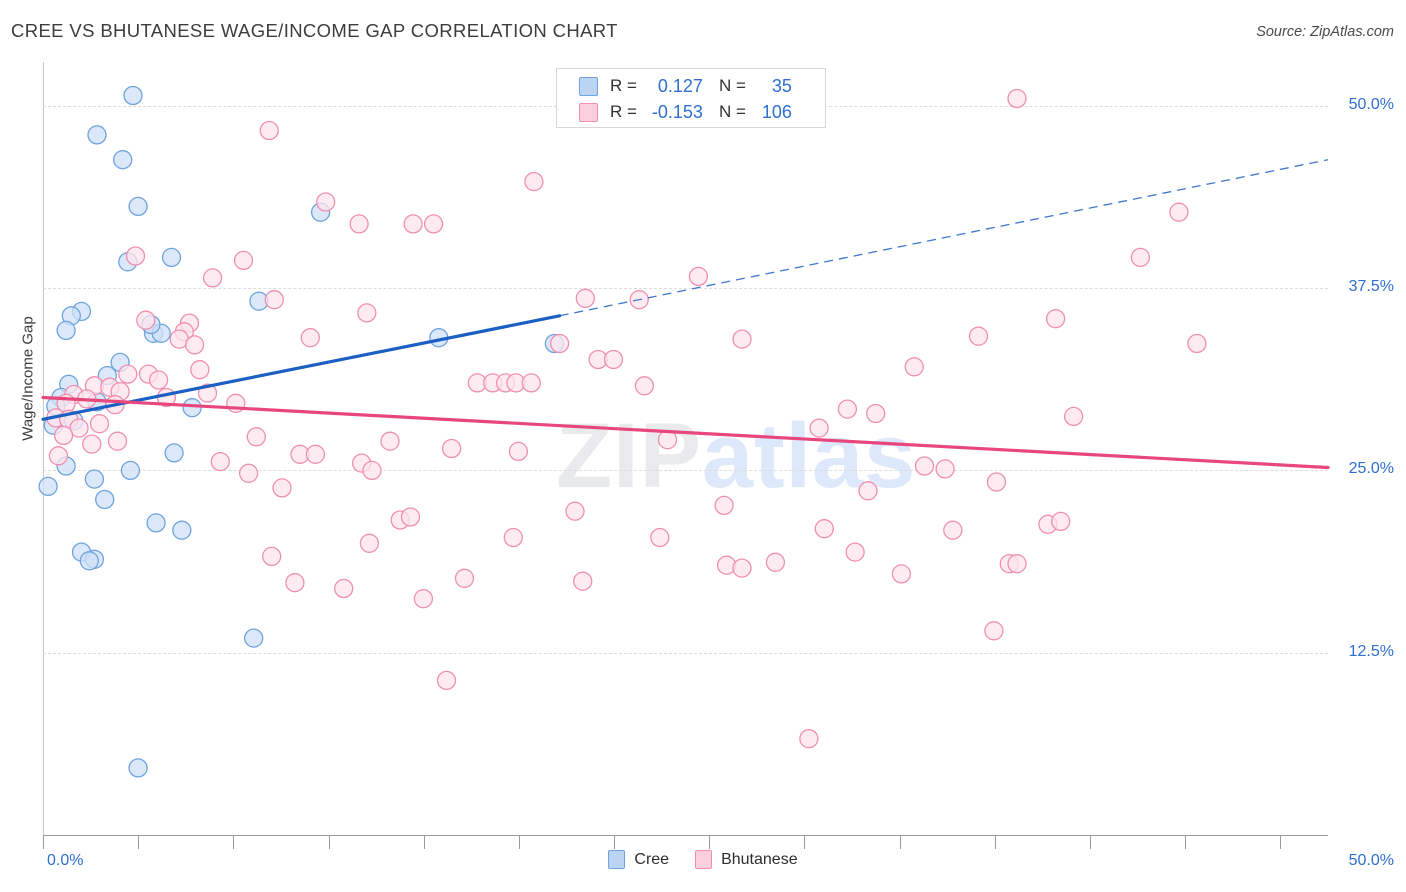  I want to click on legend-swatch-cree, so click(588, 86).